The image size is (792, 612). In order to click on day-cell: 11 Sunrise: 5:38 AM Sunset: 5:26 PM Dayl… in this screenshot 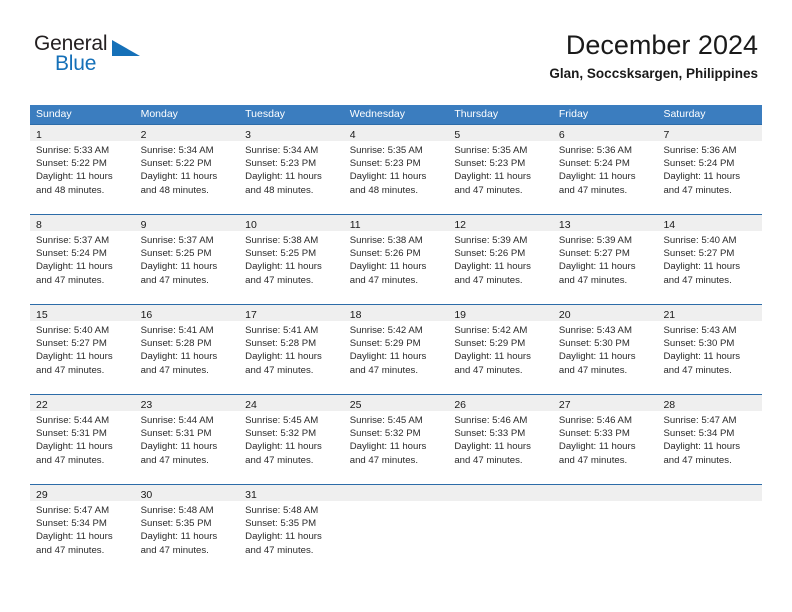, I will do `click(396, 259)`.